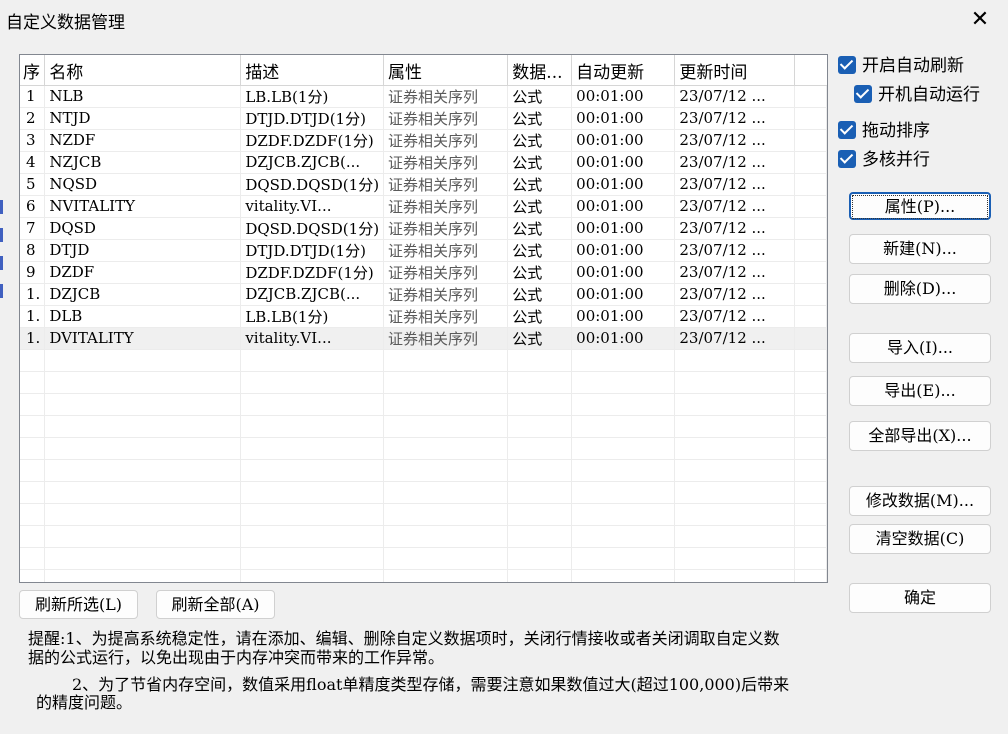 The height and width of the screenshot is (734, 1008). Describe the element at coordinates (65, 23) in the screenshot. I see `window-title: 自定义数据管理` at that location.